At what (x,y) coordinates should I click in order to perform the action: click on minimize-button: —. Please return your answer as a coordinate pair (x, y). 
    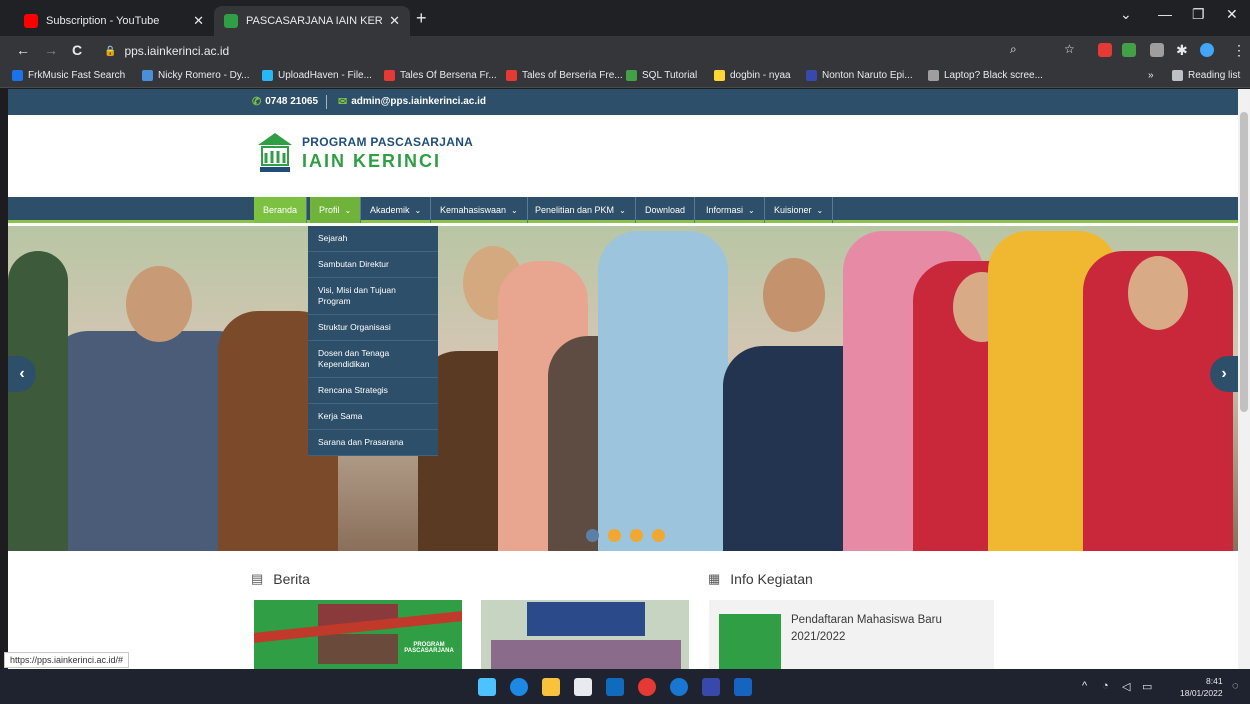
    Looking at the image, I should click on (1165, 14).